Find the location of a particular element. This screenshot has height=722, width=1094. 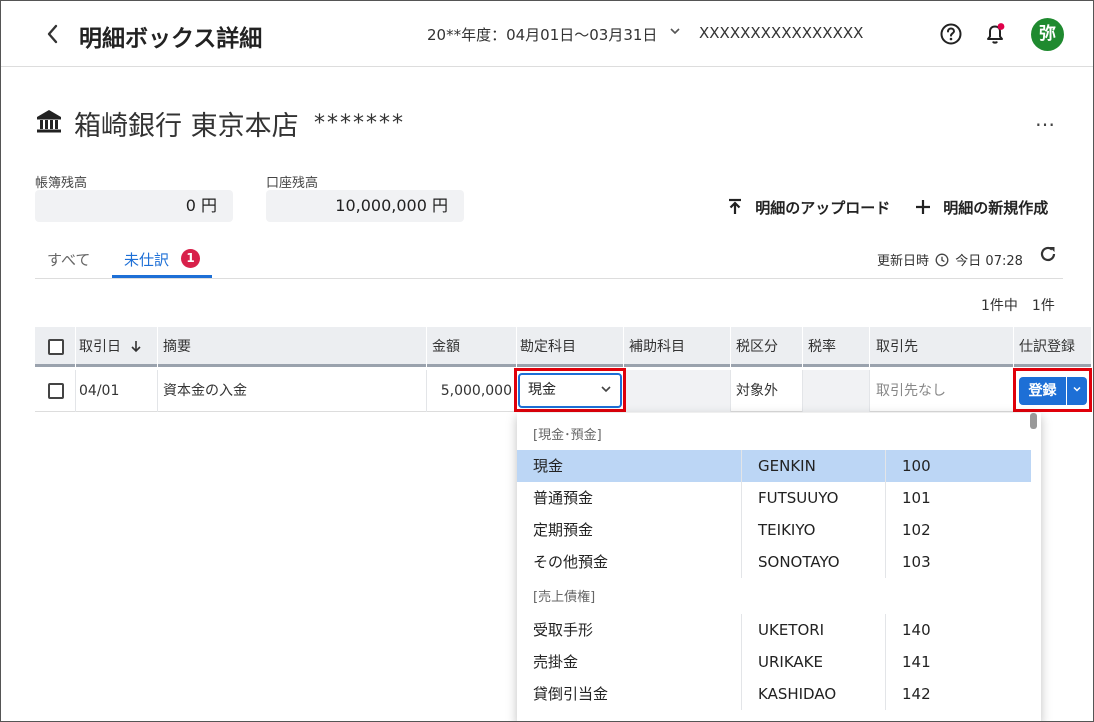

row-date: 04/01 is located at coordinates (99, 391).